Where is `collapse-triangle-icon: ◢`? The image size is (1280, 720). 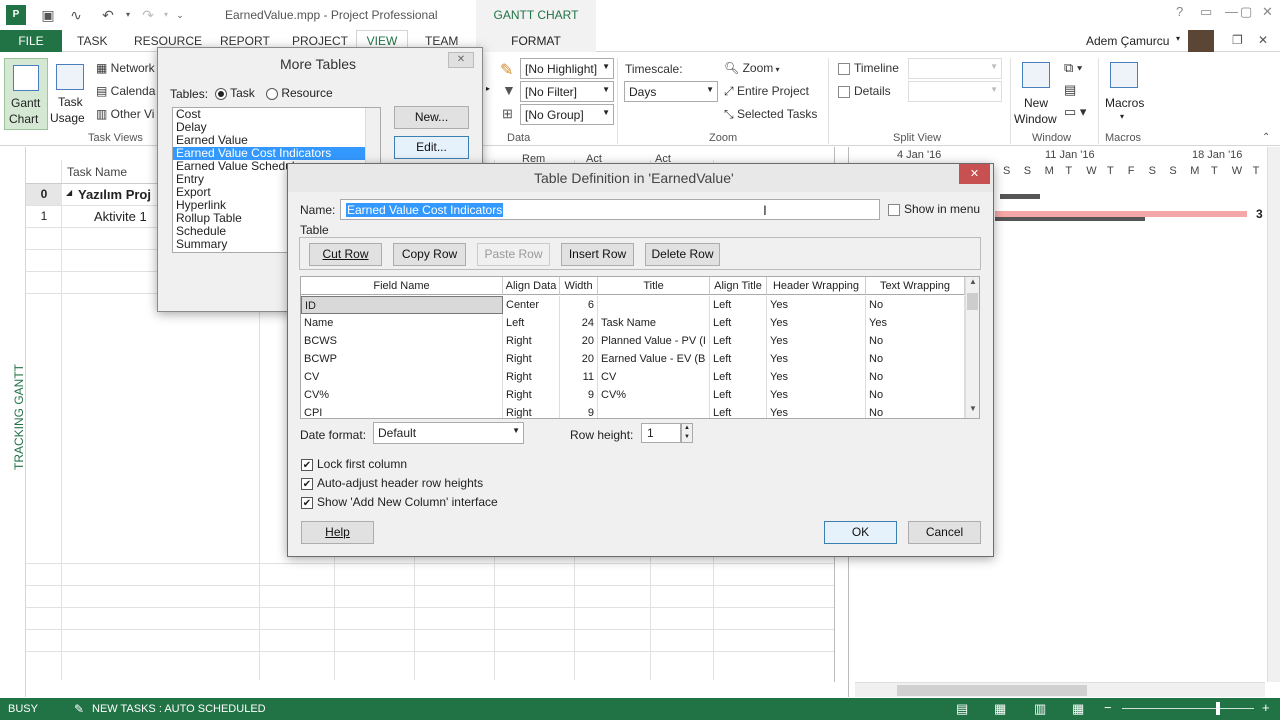 collapse-triangle-icon: ◢ is located at coordinates (69, 192).